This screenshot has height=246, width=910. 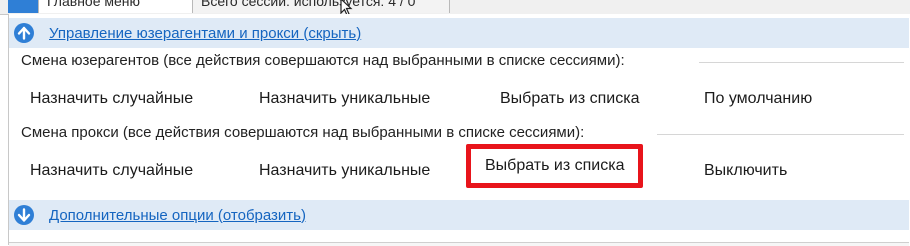 I want to click on additional-options-header: Дополнительные опции (отобразить), so click(x=459, y=215).